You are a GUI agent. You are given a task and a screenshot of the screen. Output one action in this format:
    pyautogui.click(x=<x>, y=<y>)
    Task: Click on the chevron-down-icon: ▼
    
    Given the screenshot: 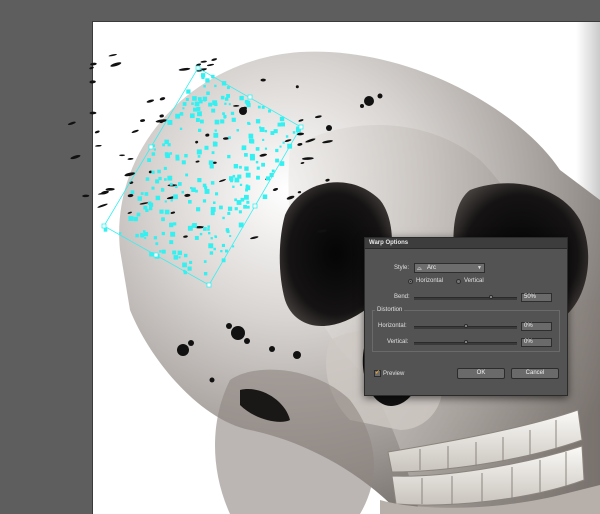 What is the action you would take?
    pyautogui.click(x=479, y=268)
    